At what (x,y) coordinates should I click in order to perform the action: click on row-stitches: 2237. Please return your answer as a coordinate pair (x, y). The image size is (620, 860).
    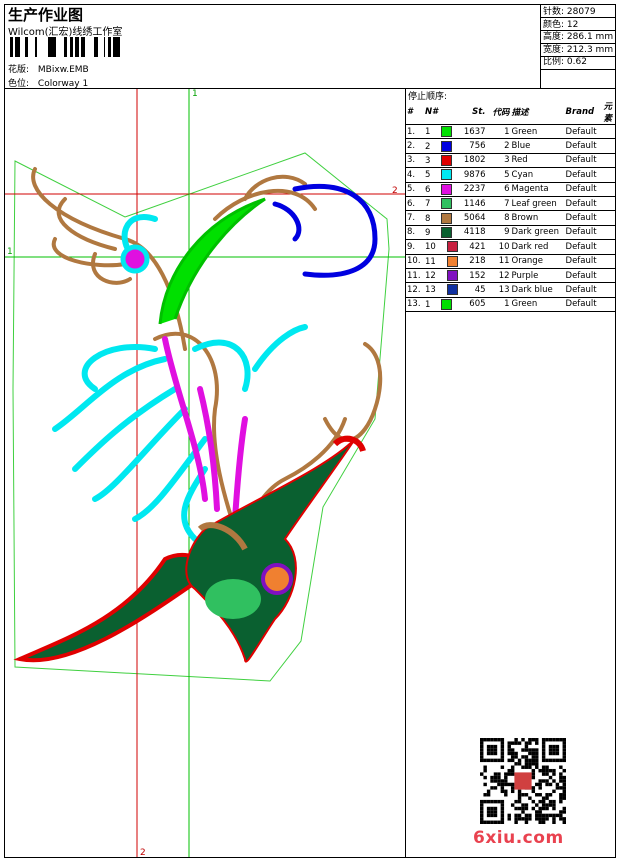
    Looking at the image, I should click on (472, 189).